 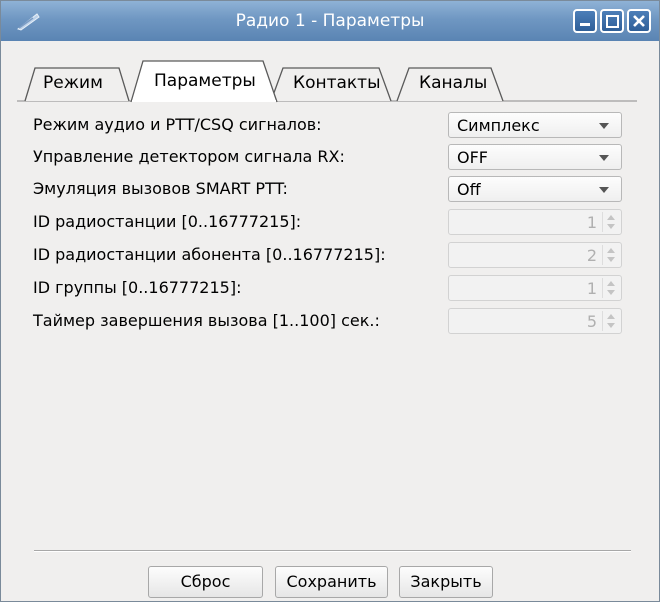 I want to click on rx-detector-label: Управление детектором сигнала RX:, so click(x=189, y=156).